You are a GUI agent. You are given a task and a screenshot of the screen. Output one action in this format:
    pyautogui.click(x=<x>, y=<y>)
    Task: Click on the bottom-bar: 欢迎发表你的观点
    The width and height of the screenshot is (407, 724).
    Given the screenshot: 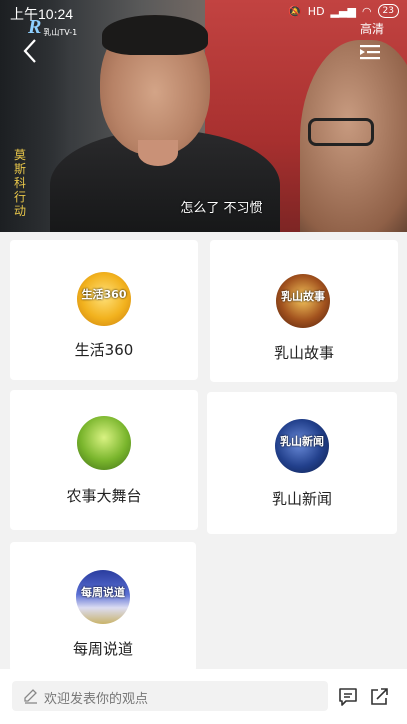 What is the action you would take?
    pyautogui.click(x=203, y=696)
    